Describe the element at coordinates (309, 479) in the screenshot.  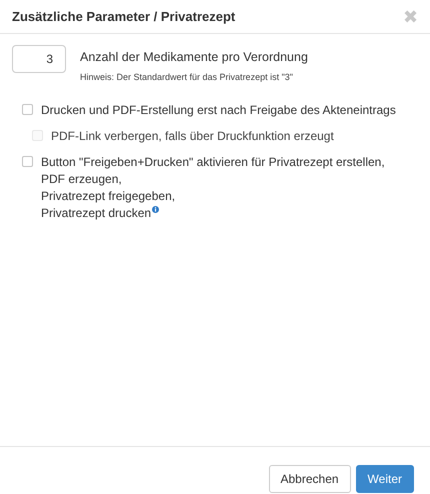
I see `cancel-button: Abbrechen` at that location.